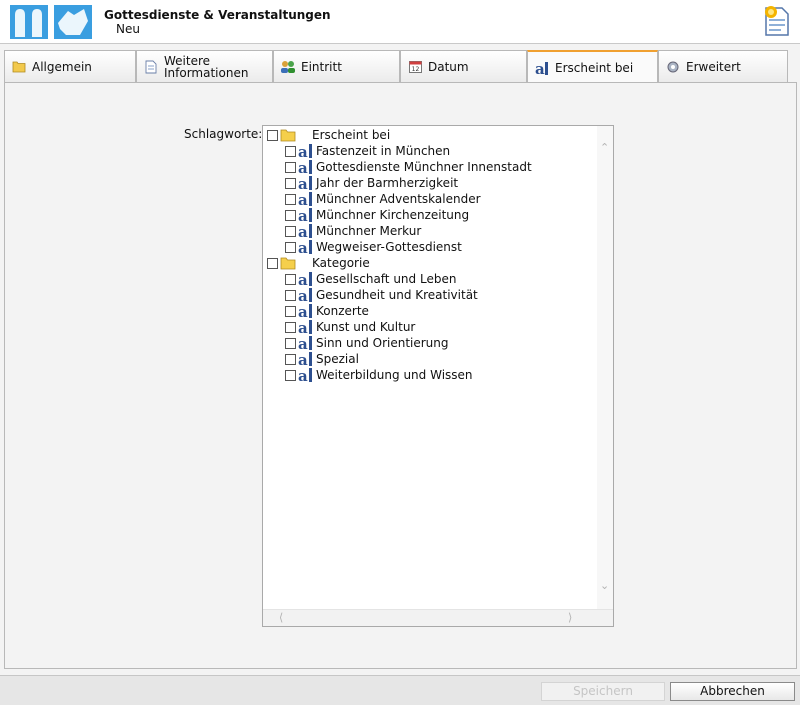 Image resolution: width=800 pixels, height=705 pixels. What do you see at coordinates (604, 585) in the screenshot?
I see `scroll-down-icon: ⌄` at bounding box center [604, 585].